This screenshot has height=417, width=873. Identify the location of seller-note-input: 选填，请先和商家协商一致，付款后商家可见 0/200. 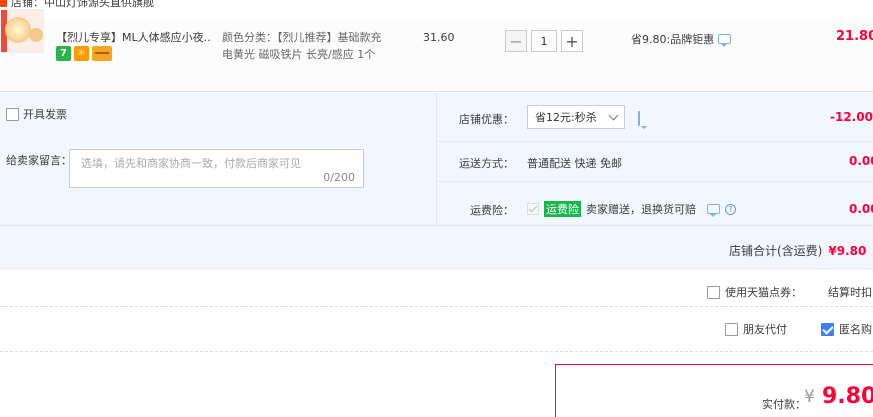
(216, 168).